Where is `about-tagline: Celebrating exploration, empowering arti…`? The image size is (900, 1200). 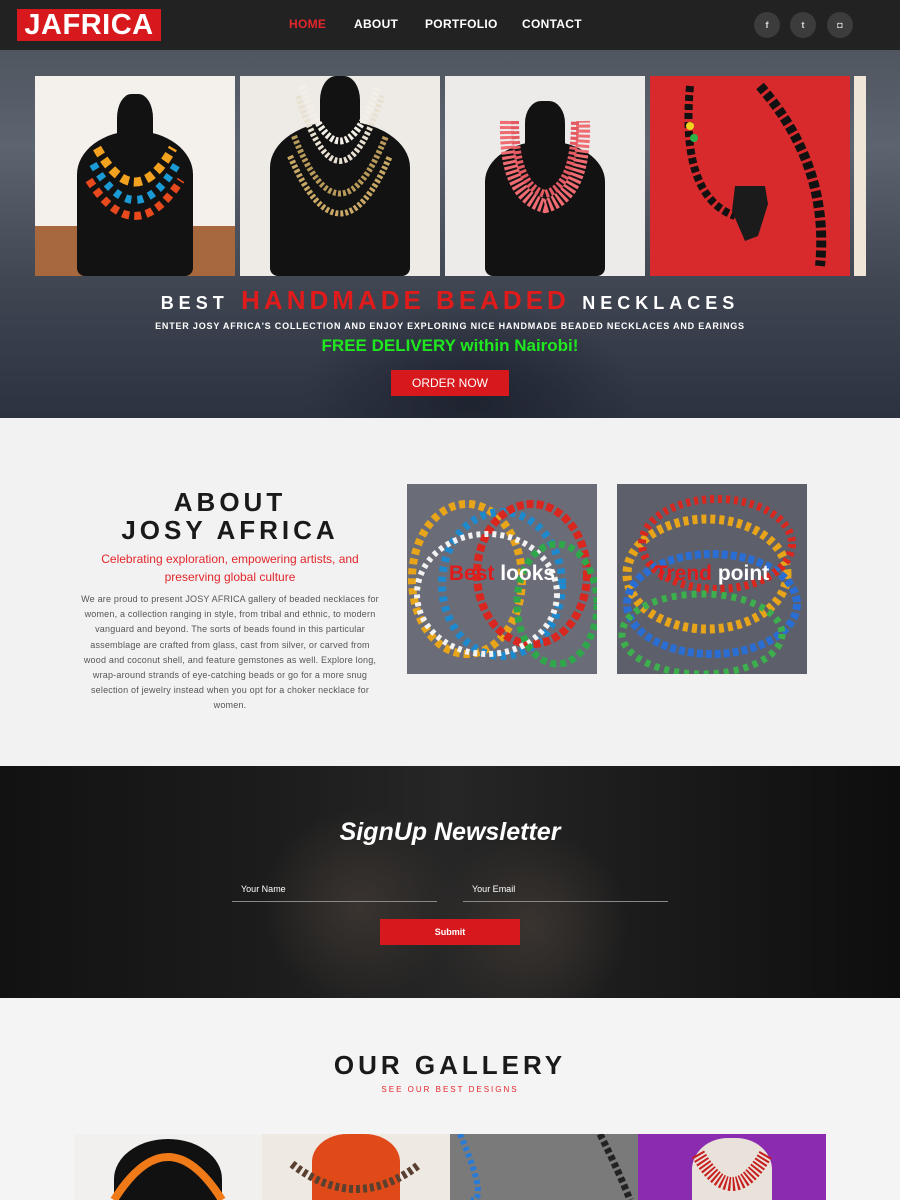 about-tagline: Celebrating exploration, empowering arti… is located at coordinates (230, 568).